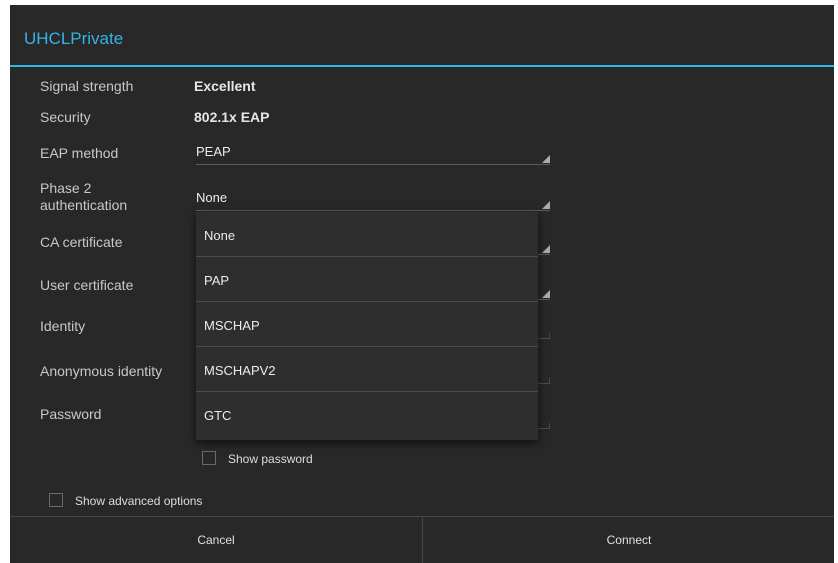 Image resolution: width=838 pixels, height=563 pixels. I want to click on eap-method-spinner: PEAP, so click(373, 152).